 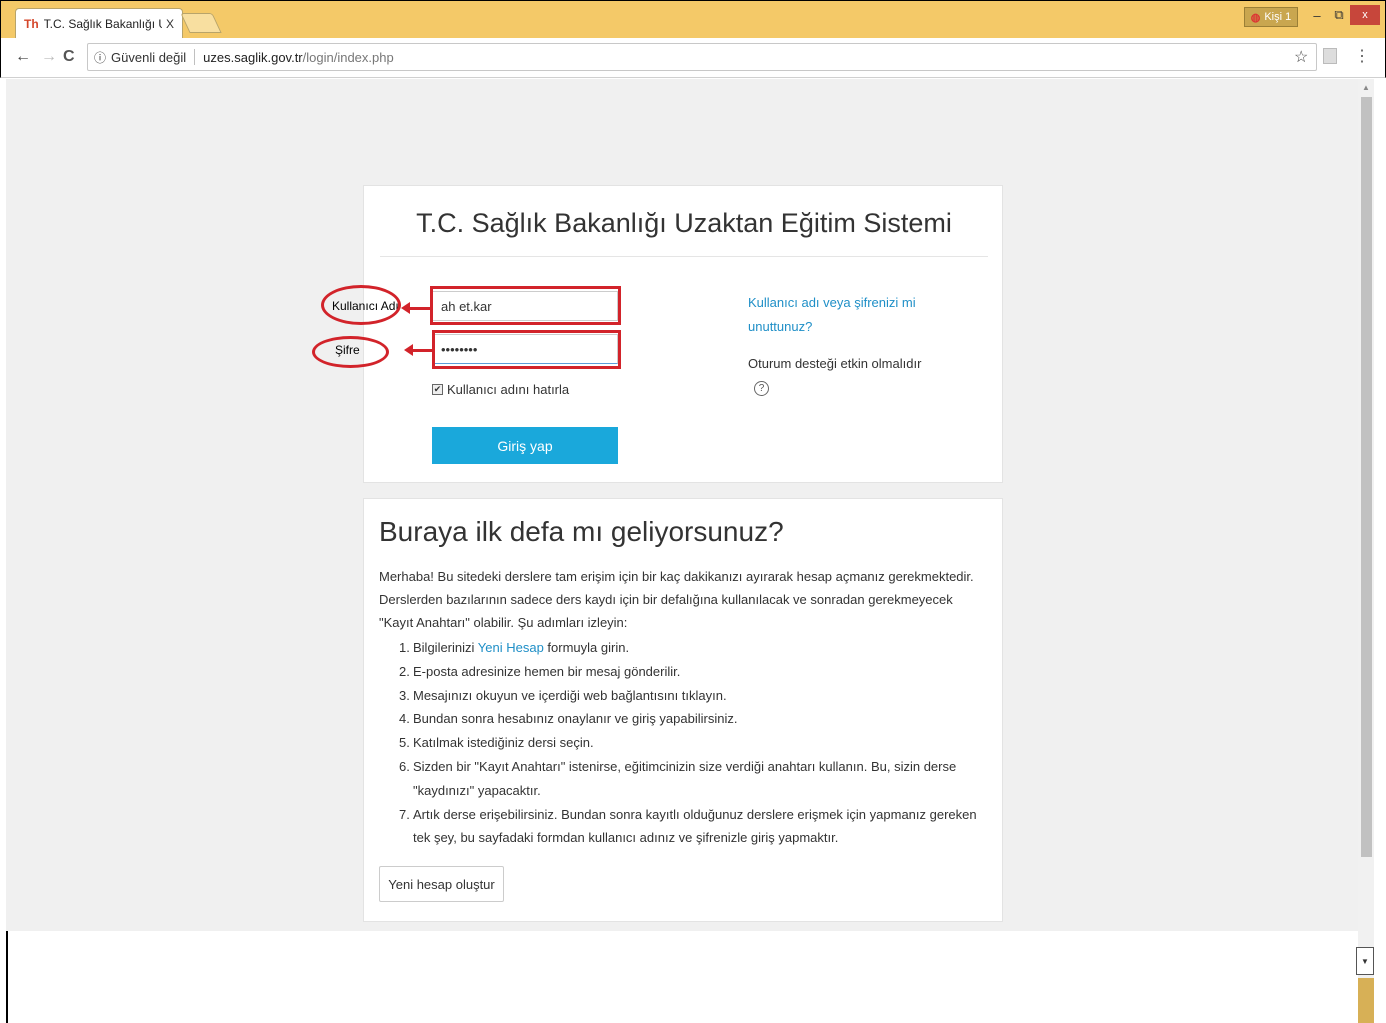 What do you see at coordinates (586, 647) in the screenshot?
I see `step-text-part: formuyla girin.` at bounding box center [586, 647].